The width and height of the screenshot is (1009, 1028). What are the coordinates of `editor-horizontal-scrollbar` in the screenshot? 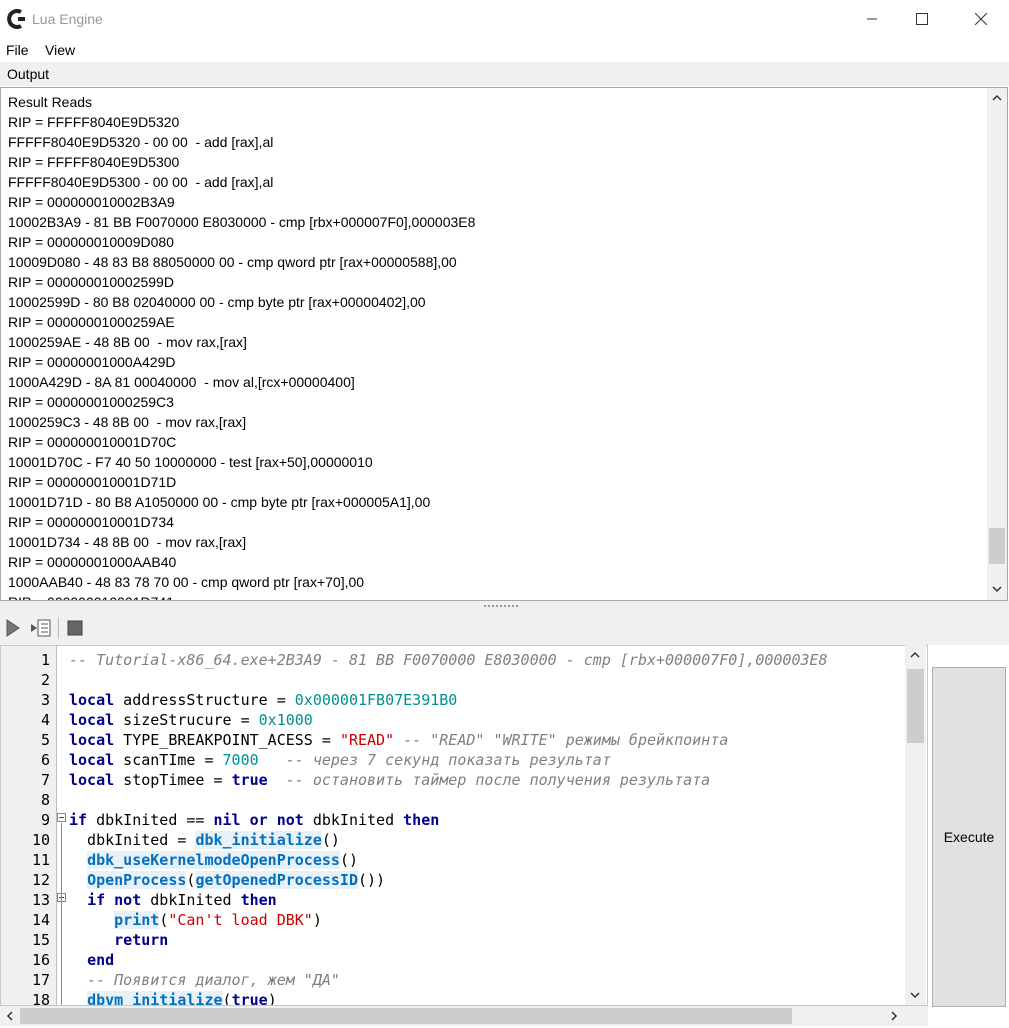 It's located at (464, 1016).